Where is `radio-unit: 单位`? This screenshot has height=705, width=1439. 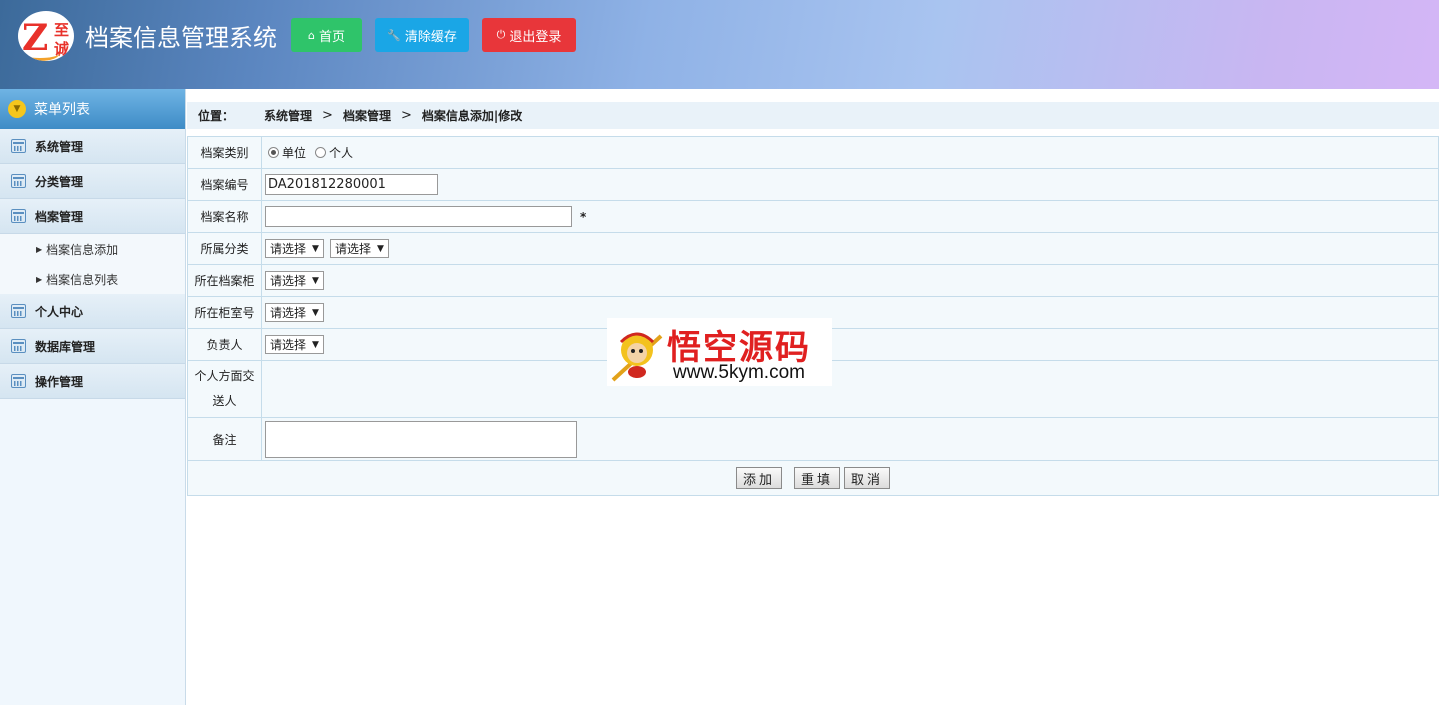 radio-unit: 单位 is located at coordinates (287, 152).